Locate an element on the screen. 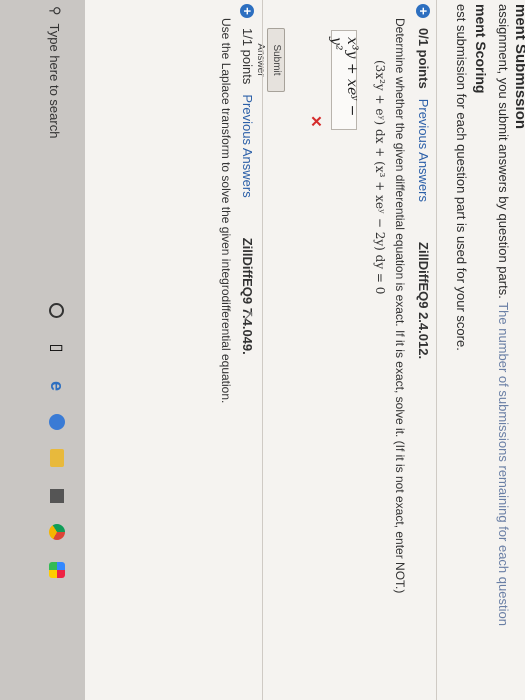 The image size is (525, 700). x-mark-icon: ✕ is located at coordinates (315, 121).